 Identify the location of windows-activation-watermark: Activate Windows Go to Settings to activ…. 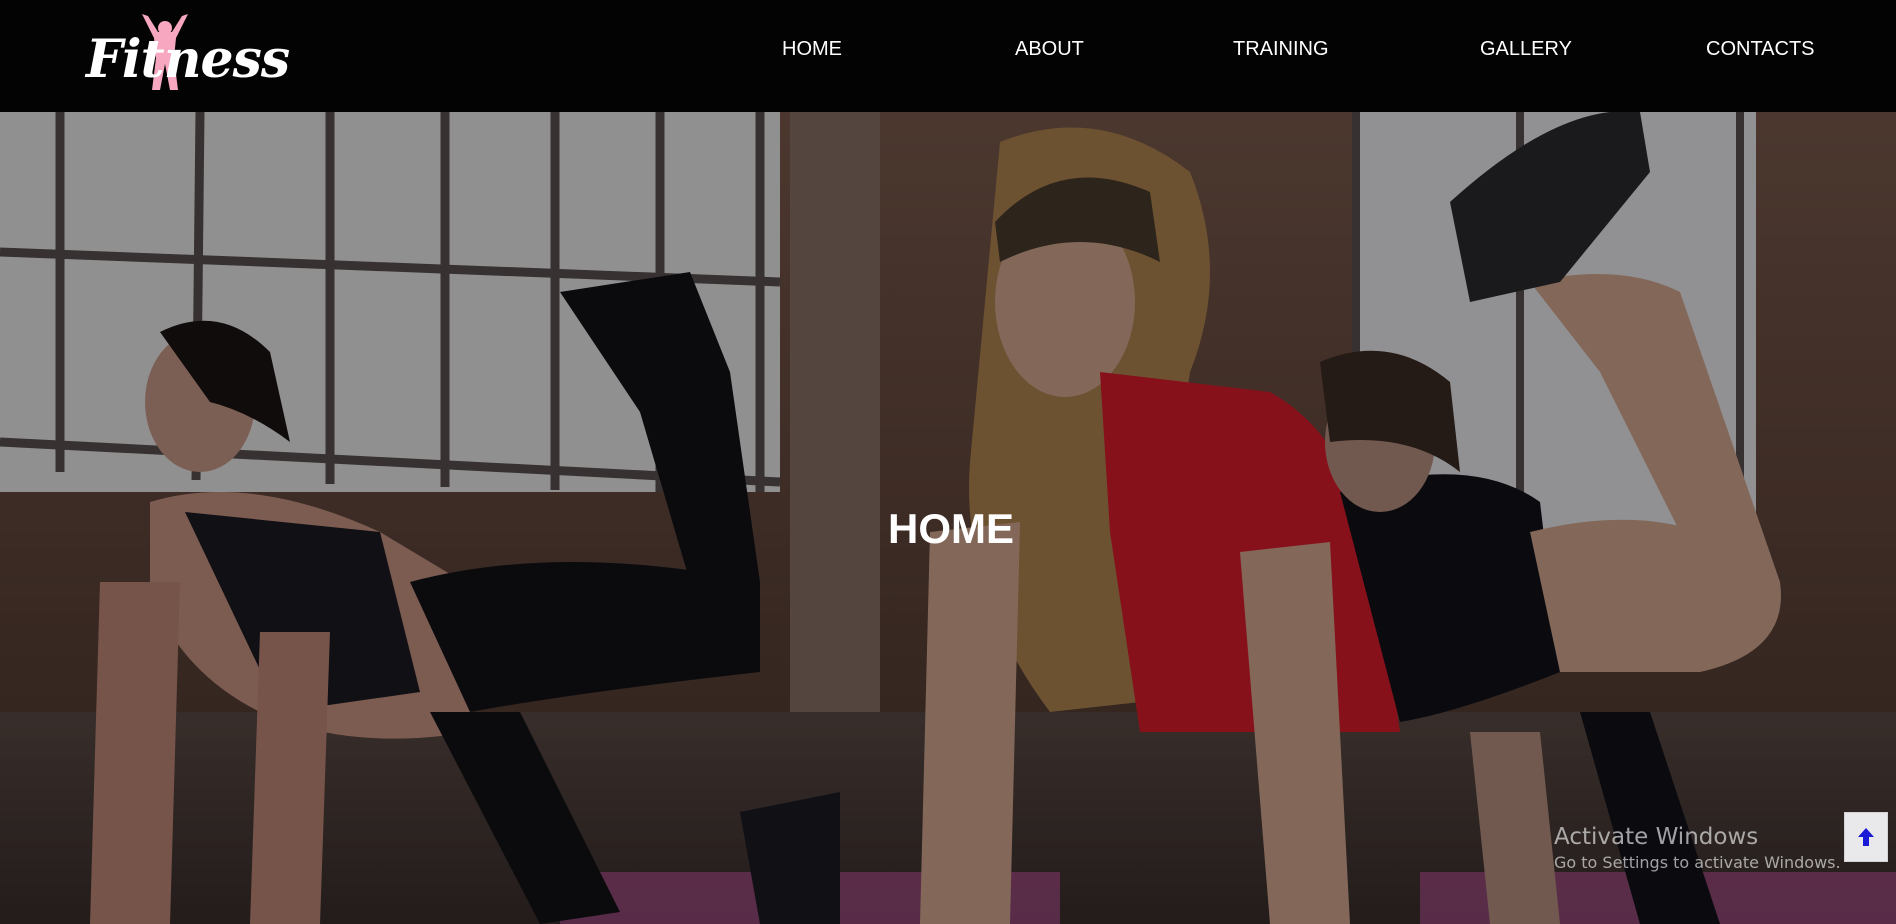
(1697, 848).